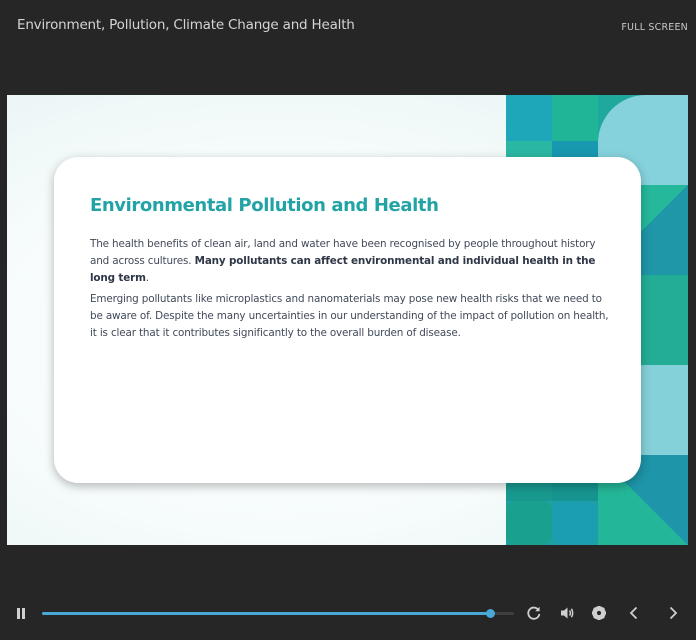  I want to click on progress-handle, so click(491, 613).